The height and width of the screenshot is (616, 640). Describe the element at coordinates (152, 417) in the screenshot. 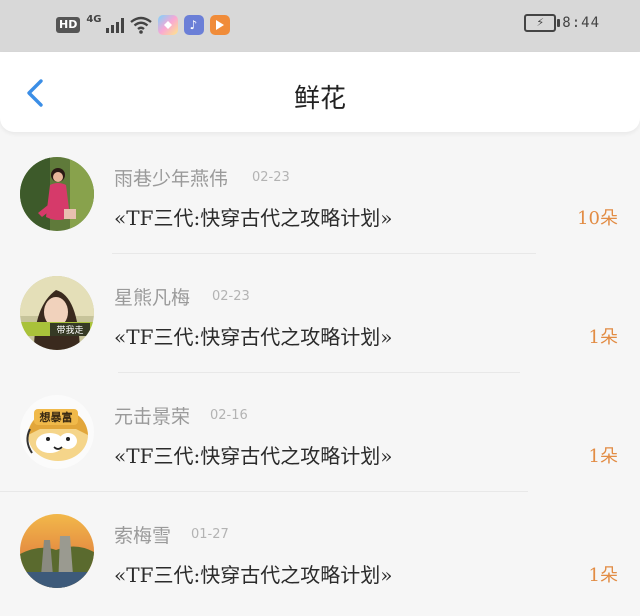

I see `sender-name: 元击景荣` at that location.